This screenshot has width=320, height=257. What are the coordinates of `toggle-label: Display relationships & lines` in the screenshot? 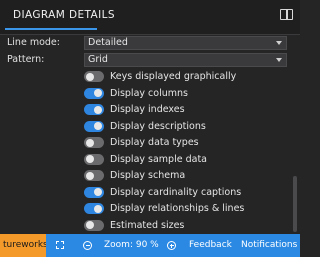 It's located at (177, 208).